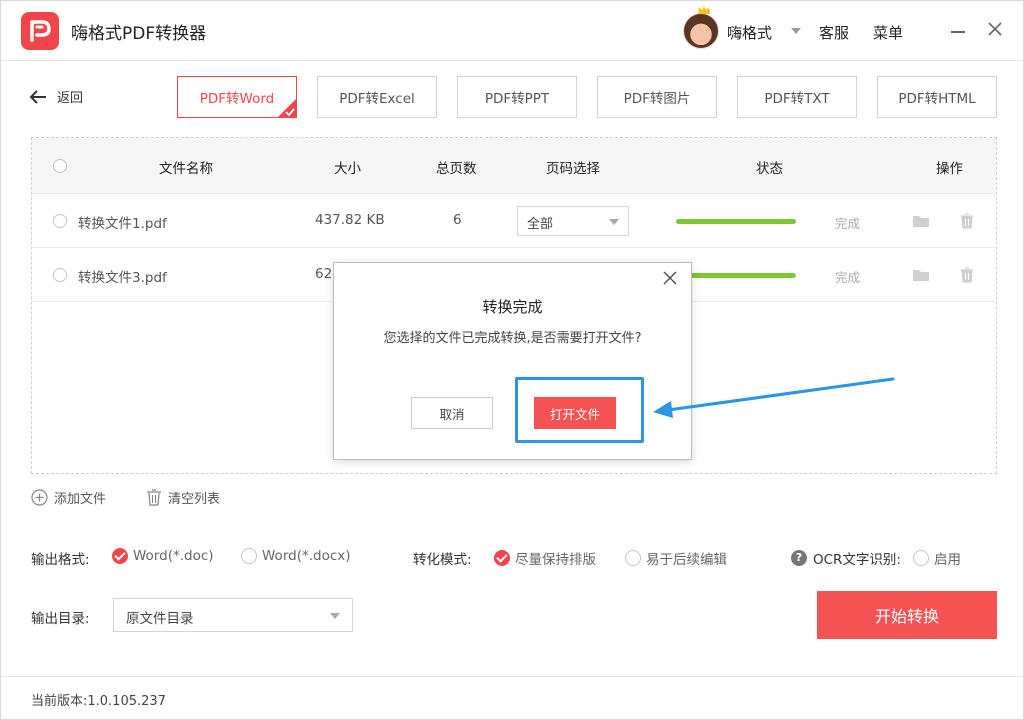 Image resolution: width=1024 pixels, height=720 pixels. I want to click on tab-pdf-ppt: PDF转PPT, so click(517, 97).